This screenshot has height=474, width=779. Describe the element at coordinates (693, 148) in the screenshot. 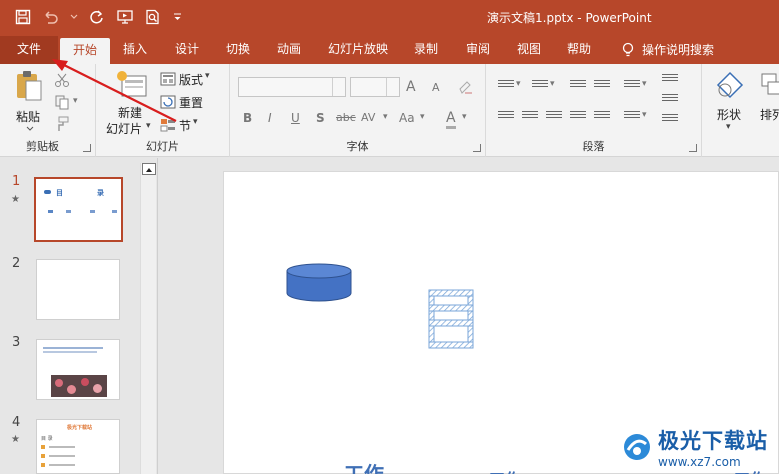

I see `paragraph-launcher-icon` at that location.